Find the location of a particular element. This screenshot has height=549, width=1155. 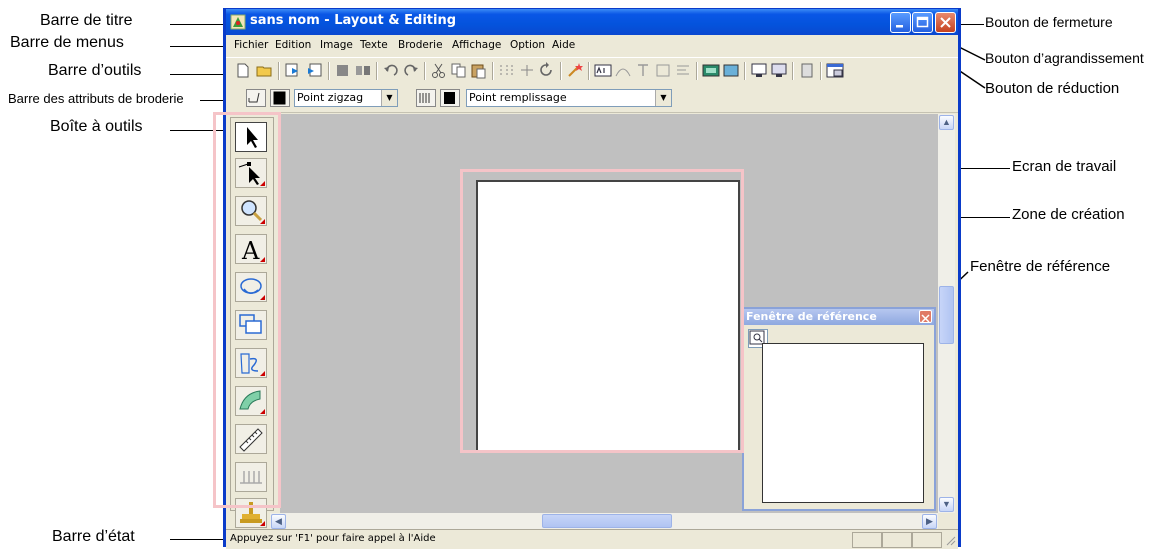

redo-icon is located at coordinates (411, 70).